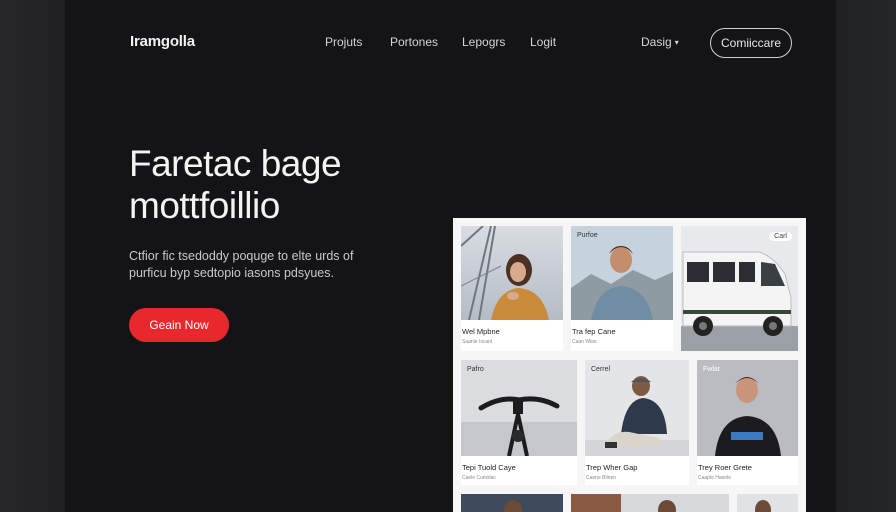  Describe the element at coordinates (637, 408) in the screenshot. I see `portrait-photo: Cerrel` at that location.